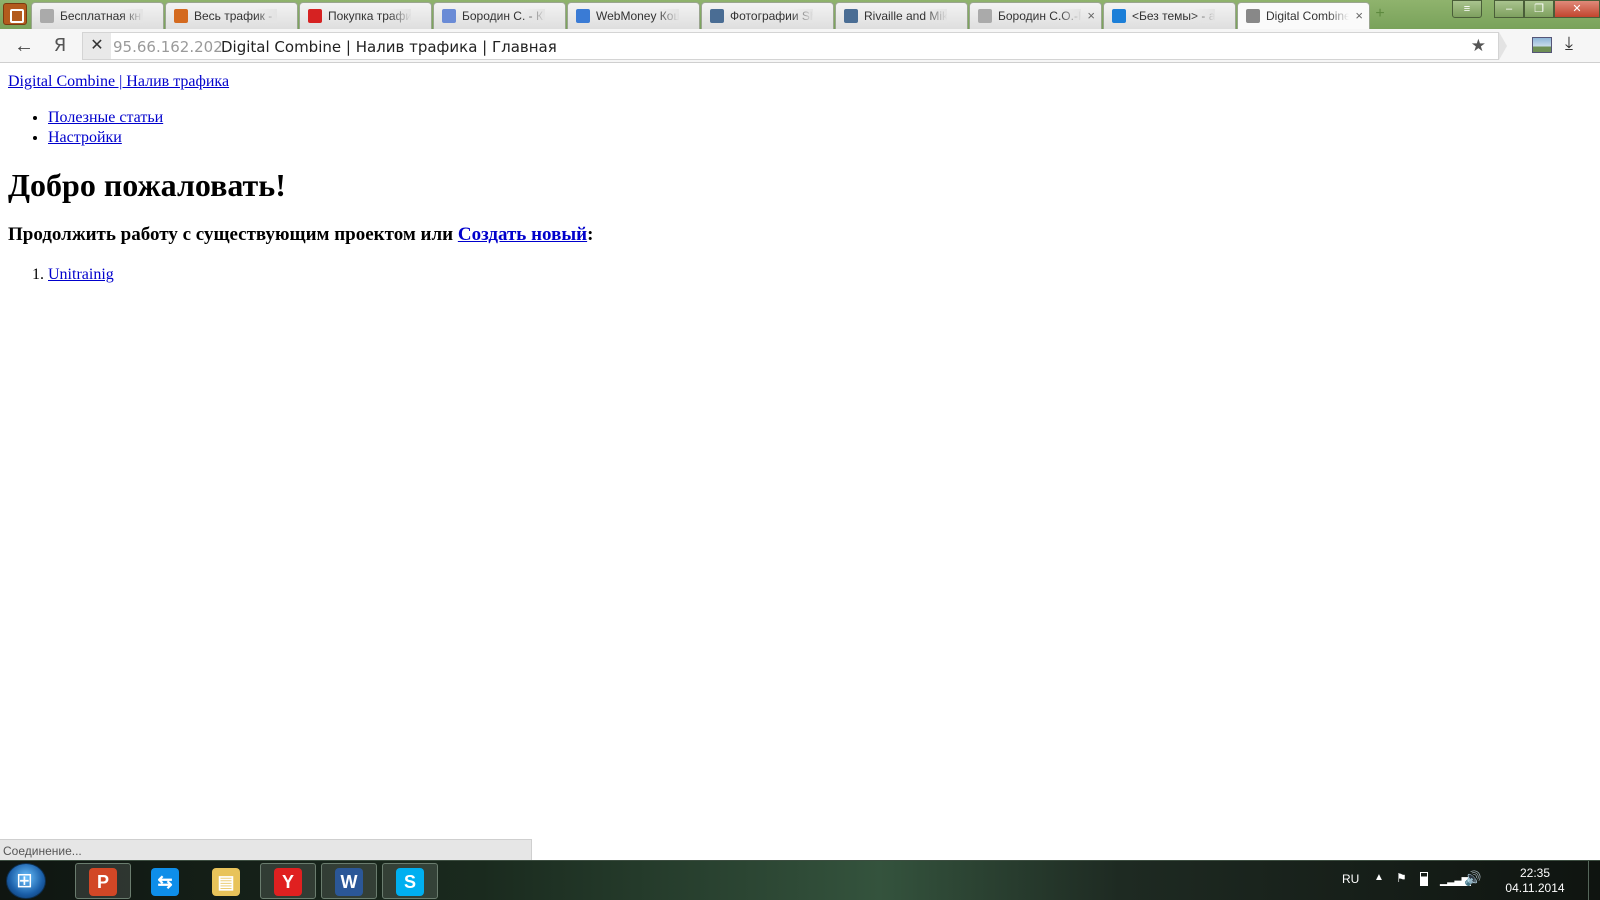 The height and width of the screenshot is (900, 1600). Describe the element at coordinates (1594, 880) in the screenshot. I see `show-desktop-button` at that location.